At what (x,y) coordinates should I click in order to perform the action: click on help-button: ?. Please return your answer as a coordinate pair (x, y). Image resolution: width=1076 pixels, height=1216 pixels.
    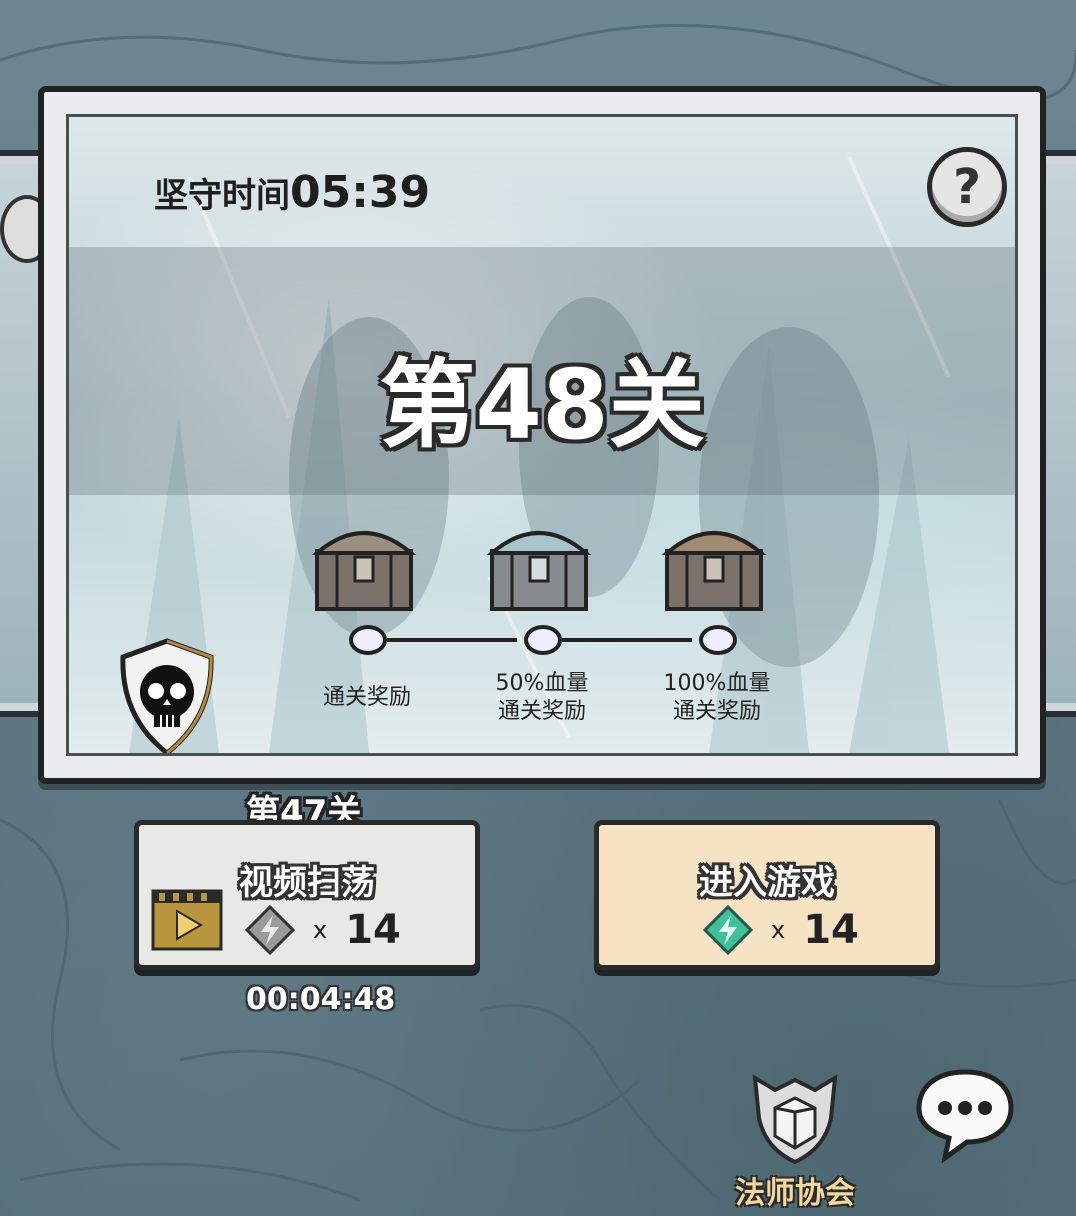
    Looking at the image, I should click on (967, 187).